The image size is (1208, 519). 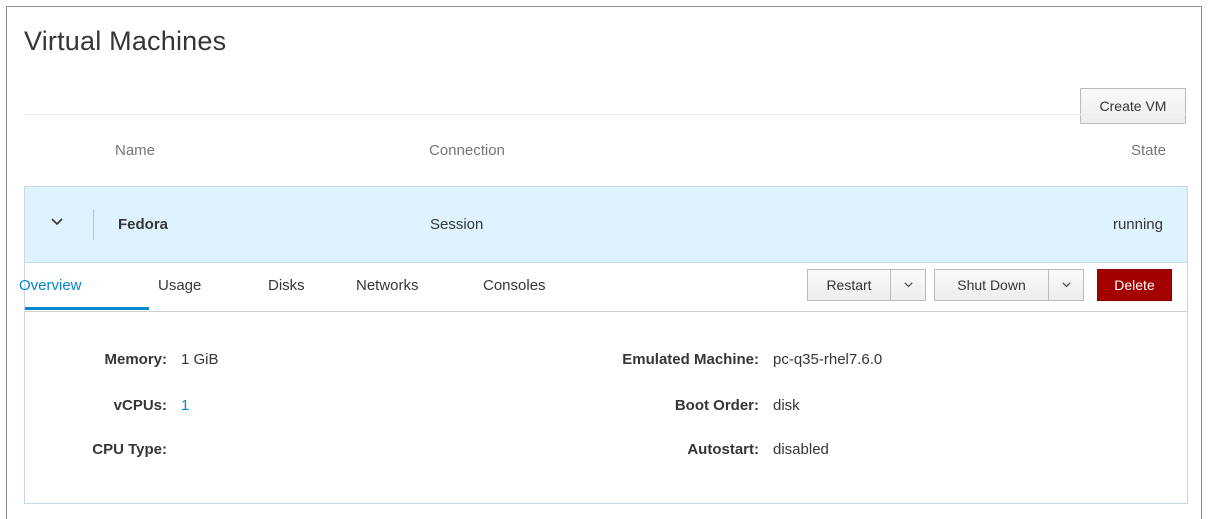 I want to click on memory-value: 1 GiB, so click(x=200, y=359).